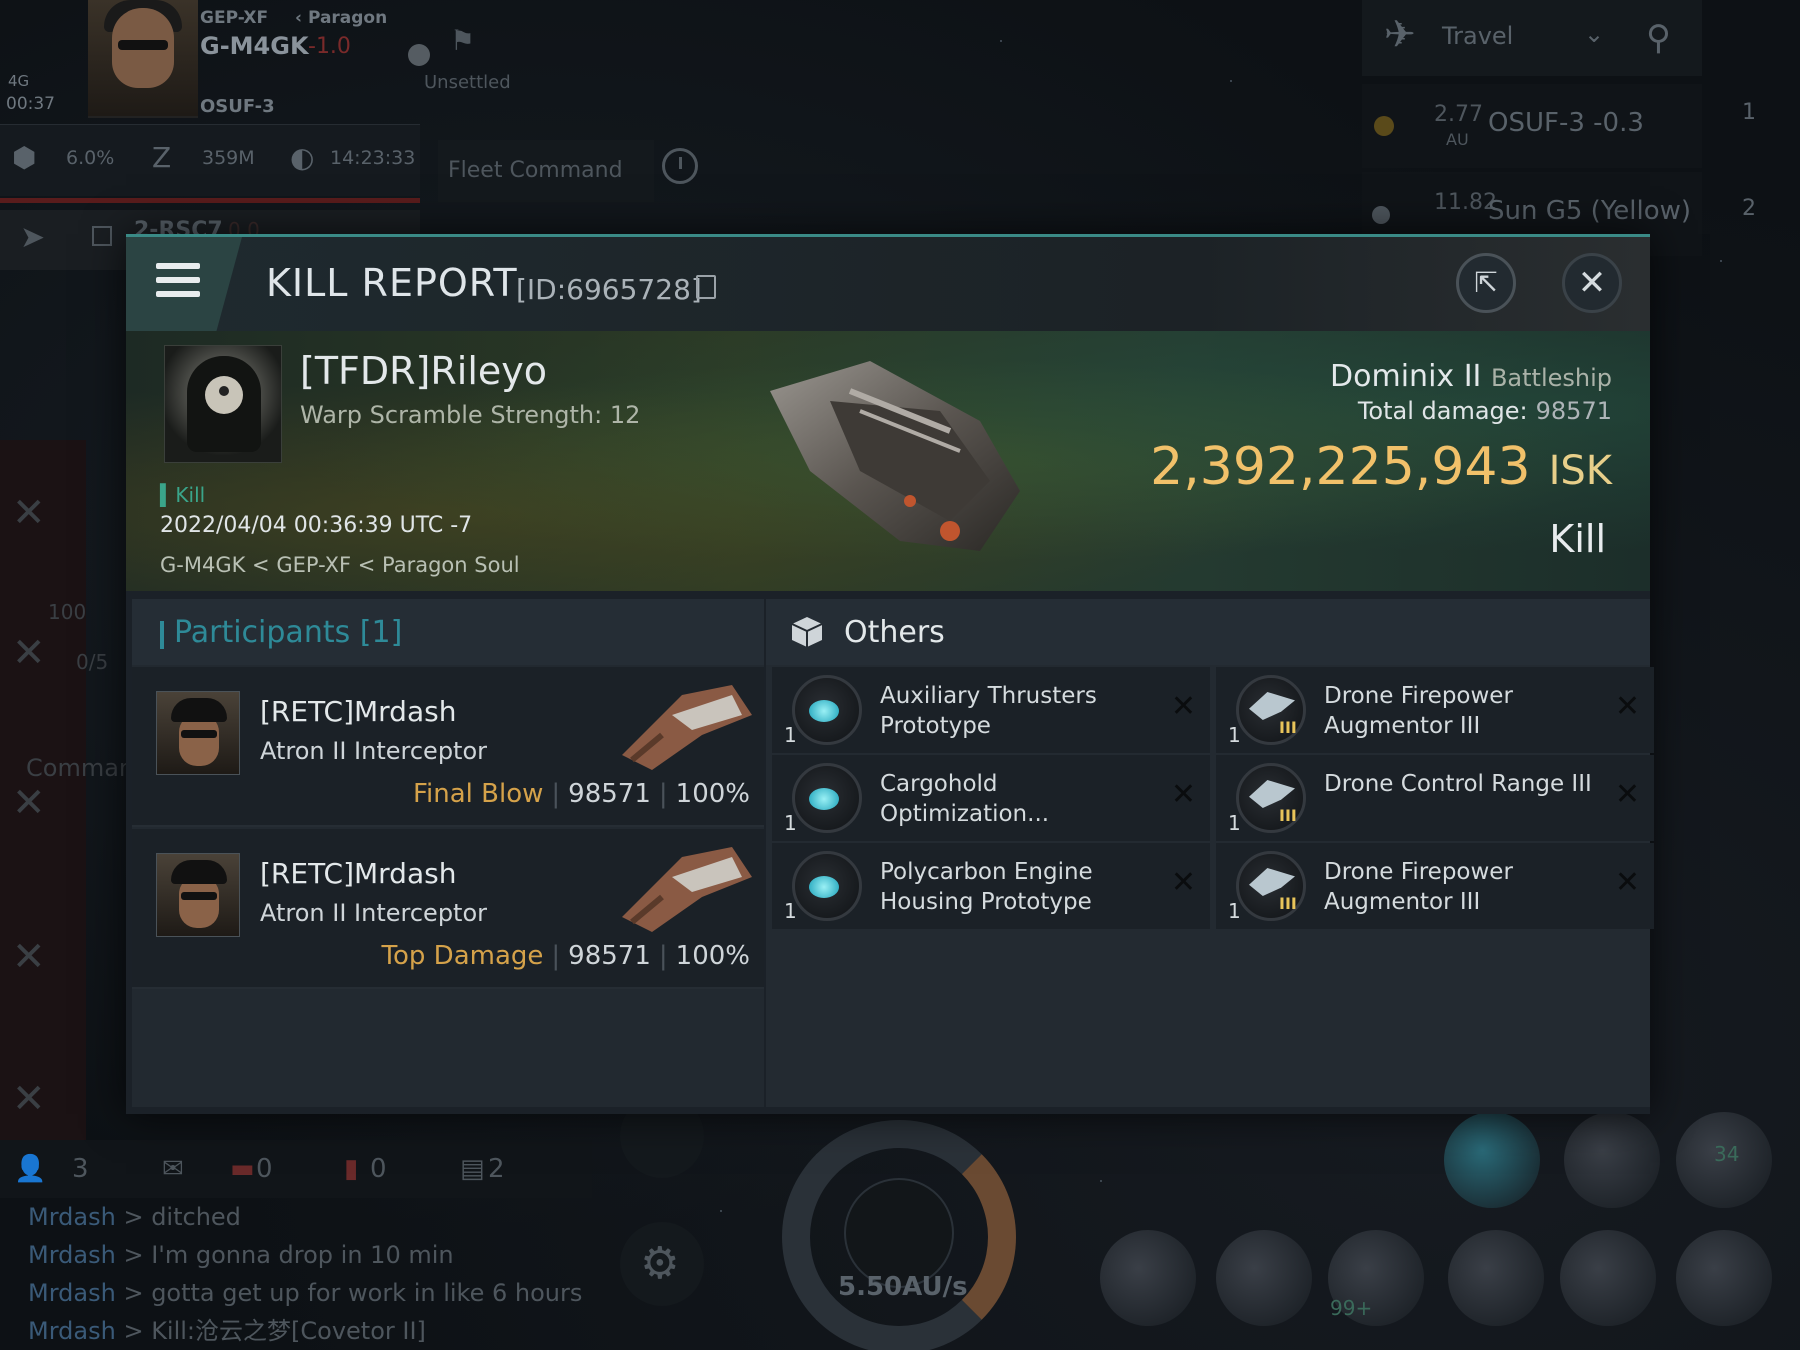 The image size is (1800, 1350). I want to click on ship-travel-icon: ✈, so click(1400, 34).